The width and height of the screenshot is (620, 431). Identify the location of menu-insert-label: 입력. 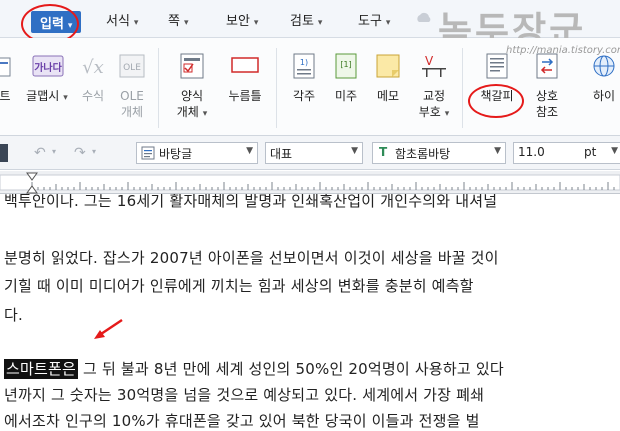
(52, 24).